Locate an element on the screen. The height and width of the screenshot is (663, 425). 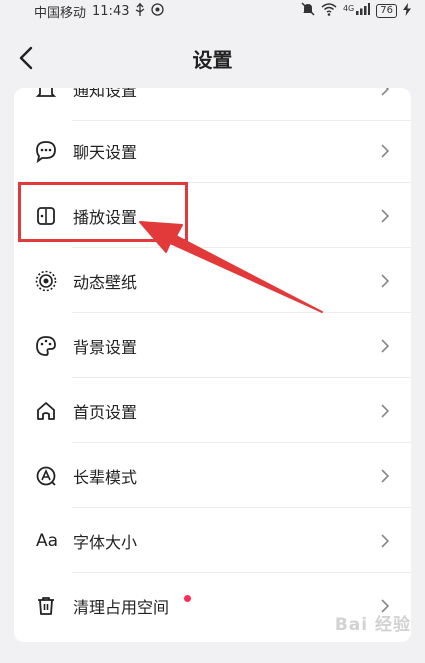
bell-icon is located at coordinates (46, 94).